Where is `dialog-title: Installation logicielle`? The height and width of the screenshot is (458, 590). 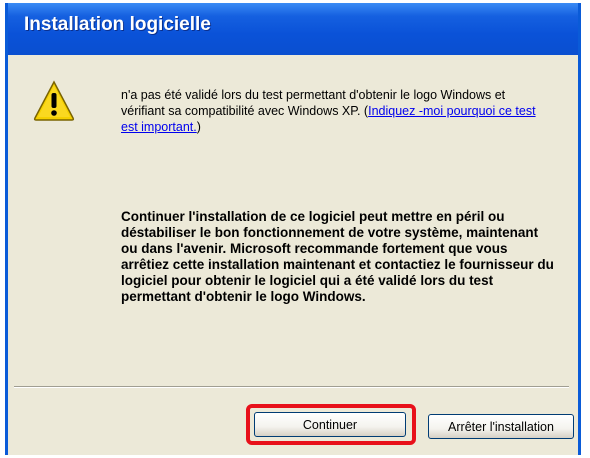
dialog-title: Installation logicielle is located at coordinates (117, 24).